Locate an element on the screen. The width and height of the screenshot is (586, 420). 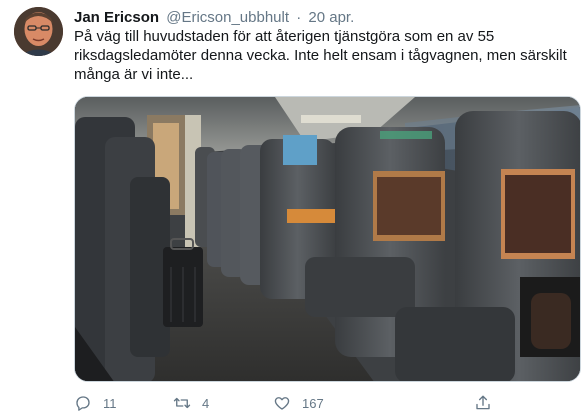
share-button is located at coordinates (483, 403).